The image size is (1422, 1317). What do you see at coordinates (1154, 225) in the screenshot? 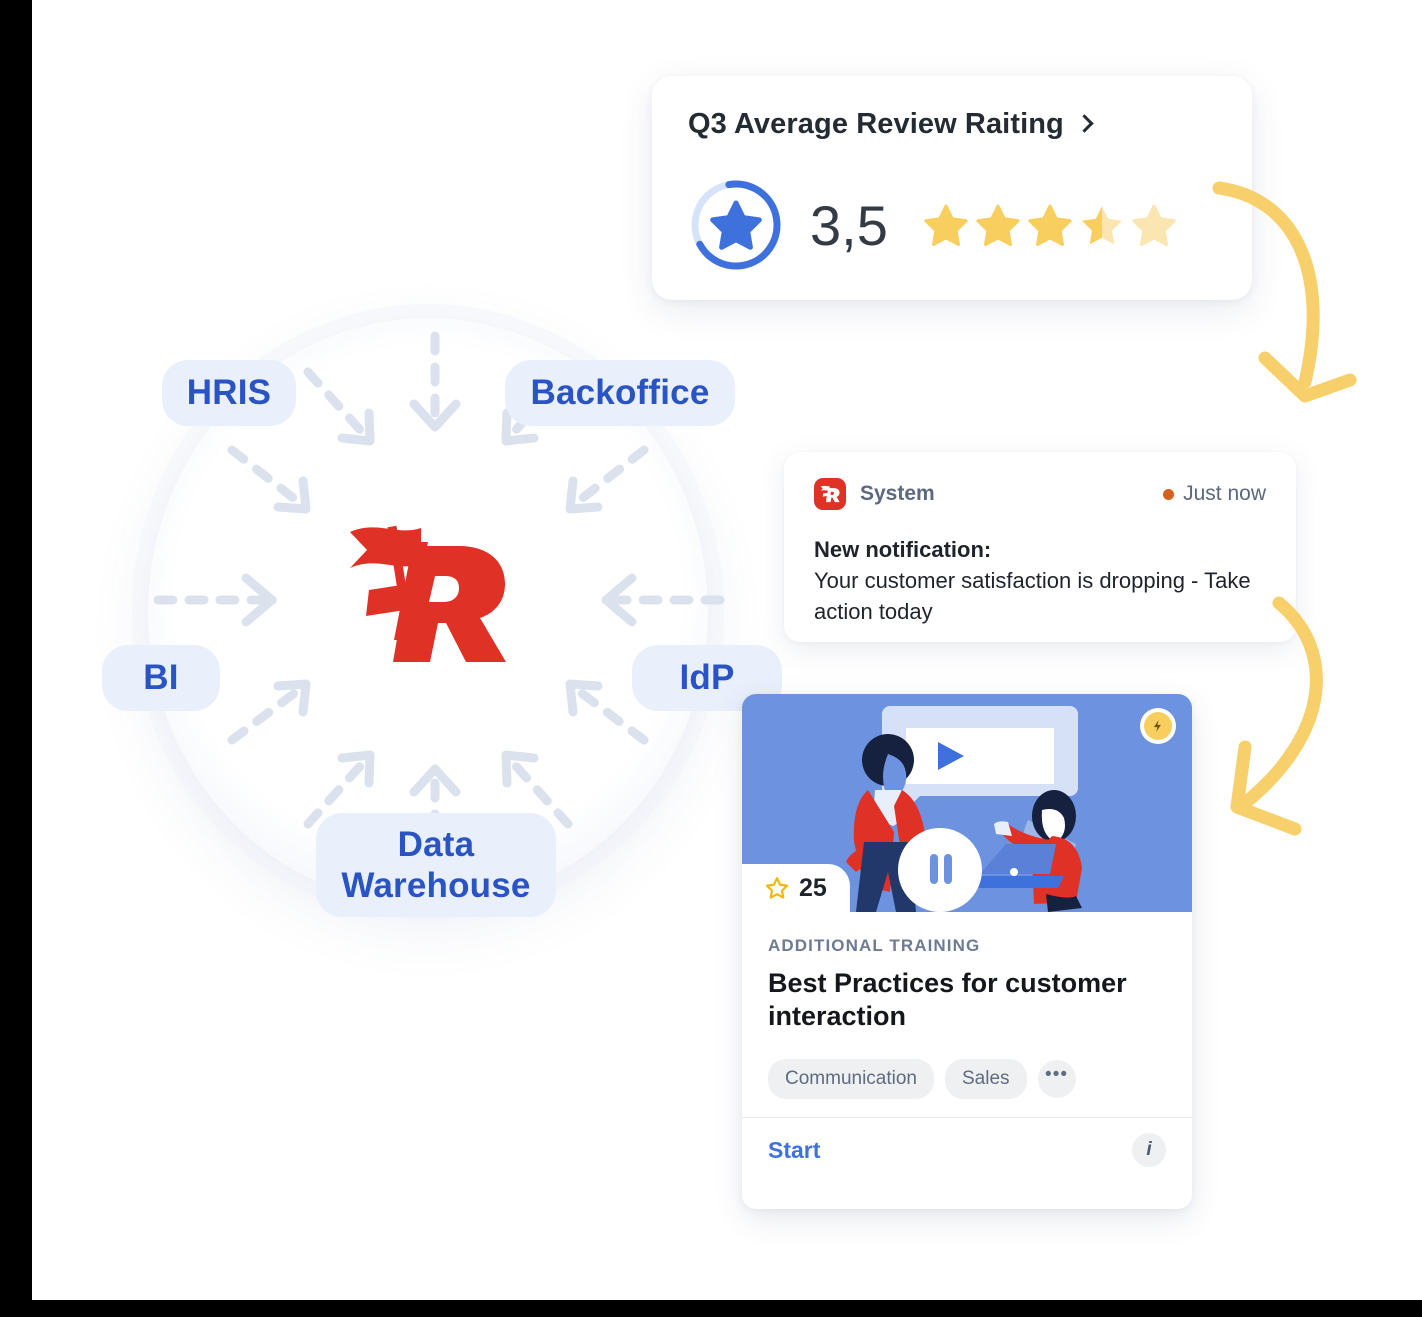
I see `star-icon-empty` at bounding box center [1154, 225].